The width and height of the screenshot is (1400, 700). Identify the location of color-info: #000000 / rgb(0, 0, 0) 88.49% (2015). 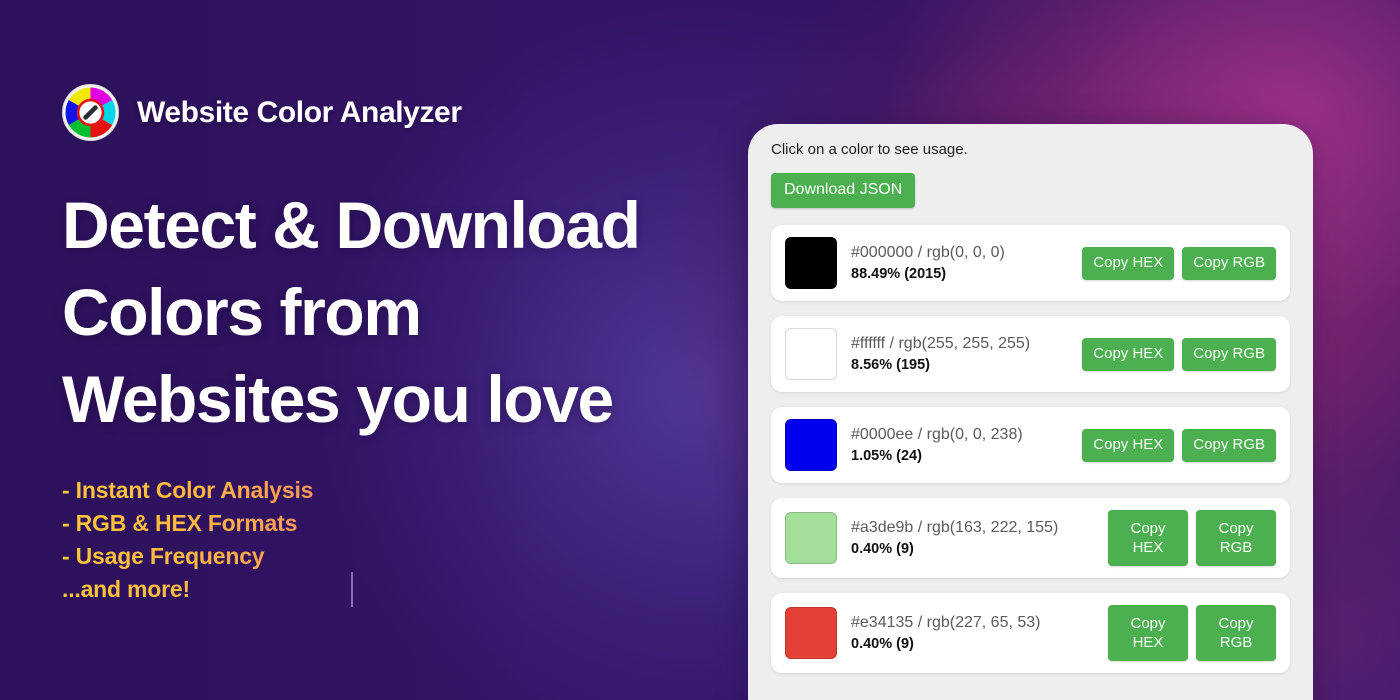
(959, 263).